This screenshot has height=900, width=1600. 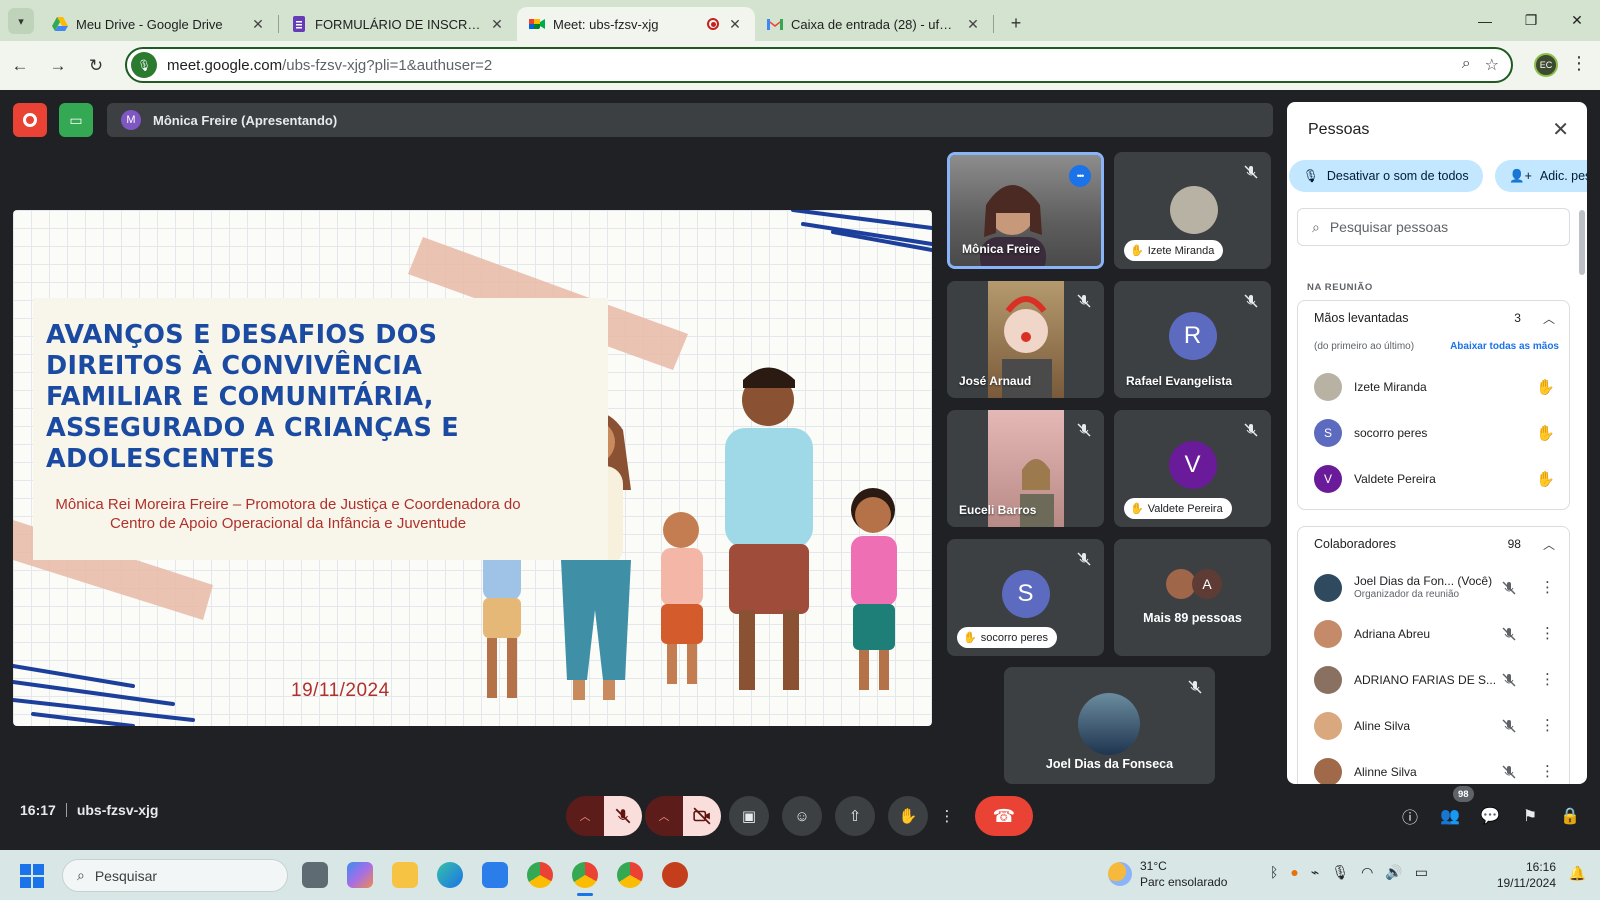 What do you see at coordinates (1570, 816) in the screenshot?
I see `host-controls-icon: 🔒` at bounding box center [1570, 816].